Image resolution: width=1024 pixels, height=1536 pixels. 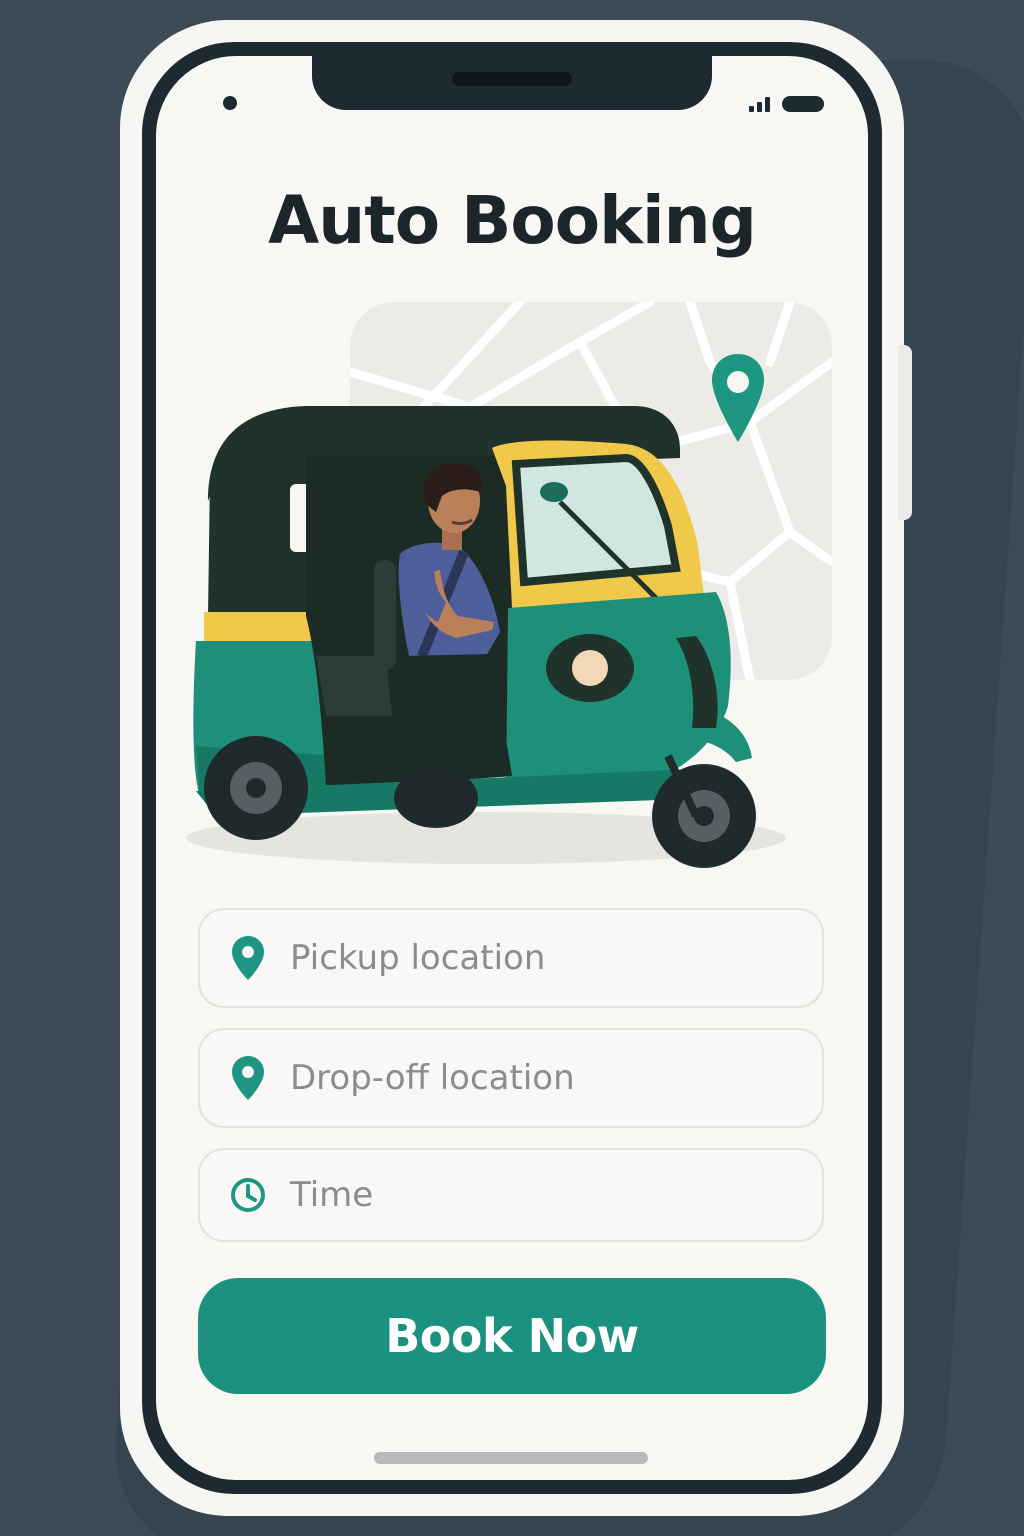 I want to click on side-button, so click(x=905, y=432).